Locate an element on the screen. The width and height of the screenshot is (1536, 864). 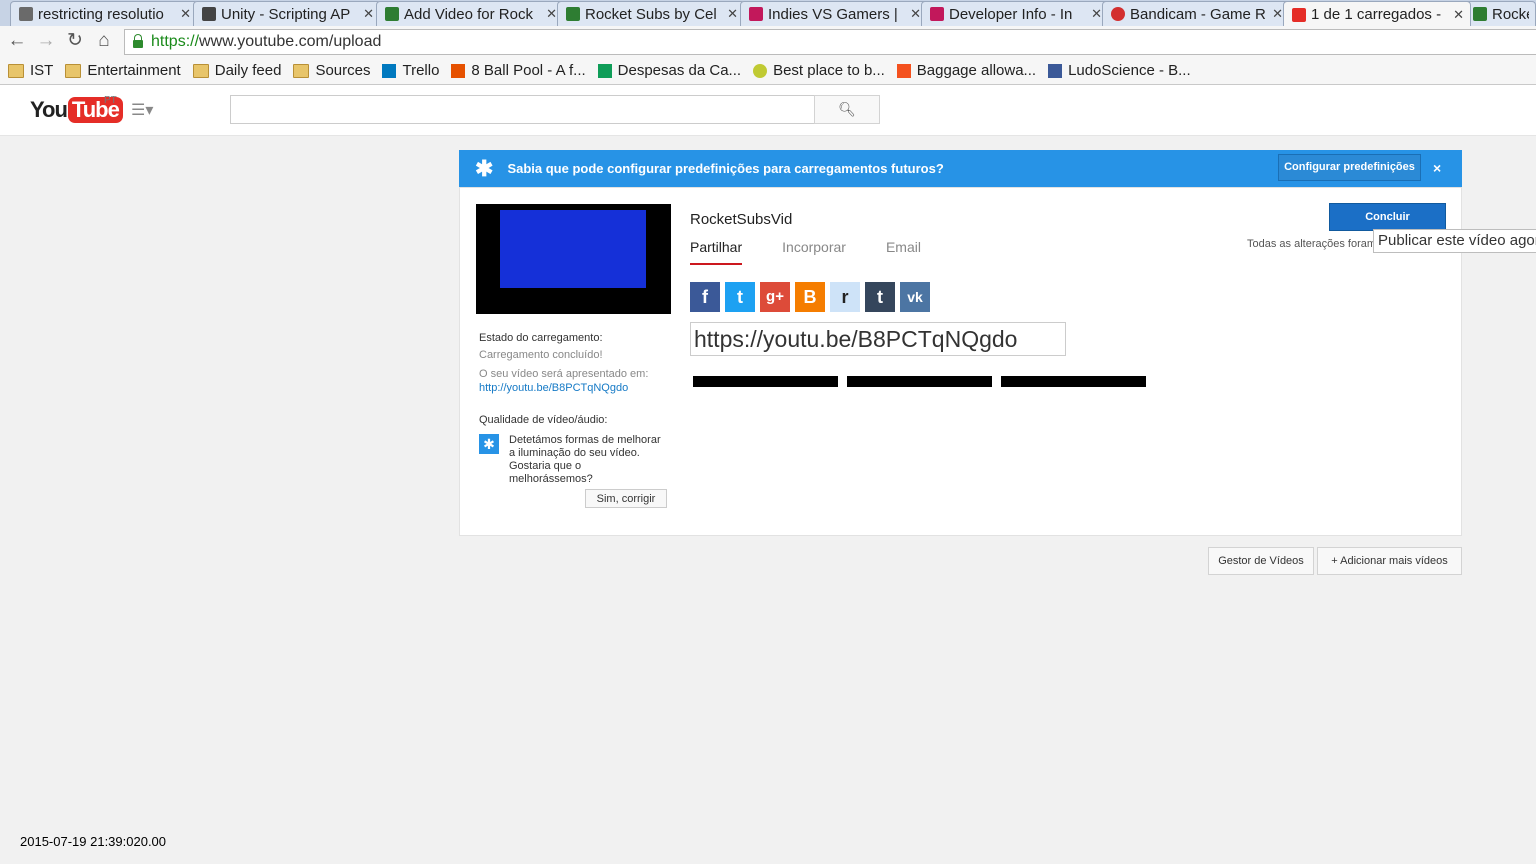
logo-you: You is located at coordinates (49, 109).